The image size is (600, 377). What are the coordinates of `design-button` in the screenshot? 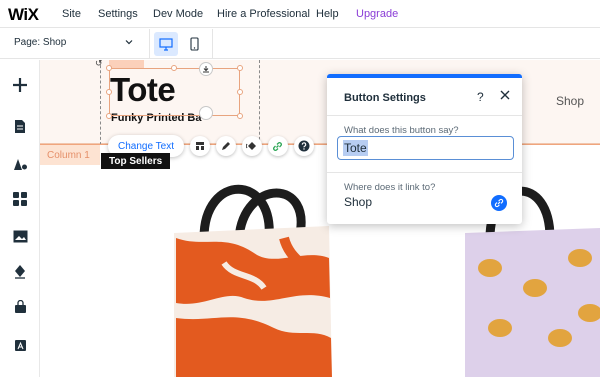 It's located at (20, 164).